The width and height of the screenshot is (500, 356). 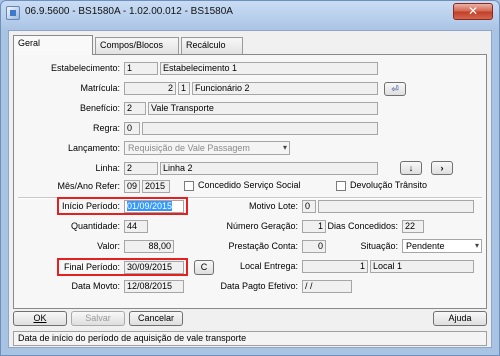 I want to click on prestacao-conta-label: Prestação Conta:, so click(x=263, y=246).